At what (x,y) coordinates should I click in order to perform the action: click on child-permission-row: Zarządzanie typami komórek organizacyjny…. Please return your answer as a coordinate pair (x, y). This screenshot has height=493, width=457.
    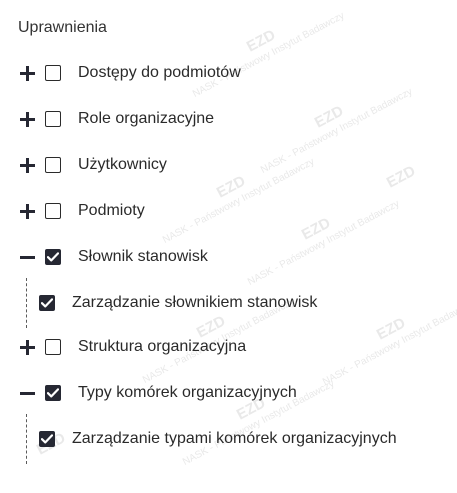
    Looking at the image, I should click on (237, 439).